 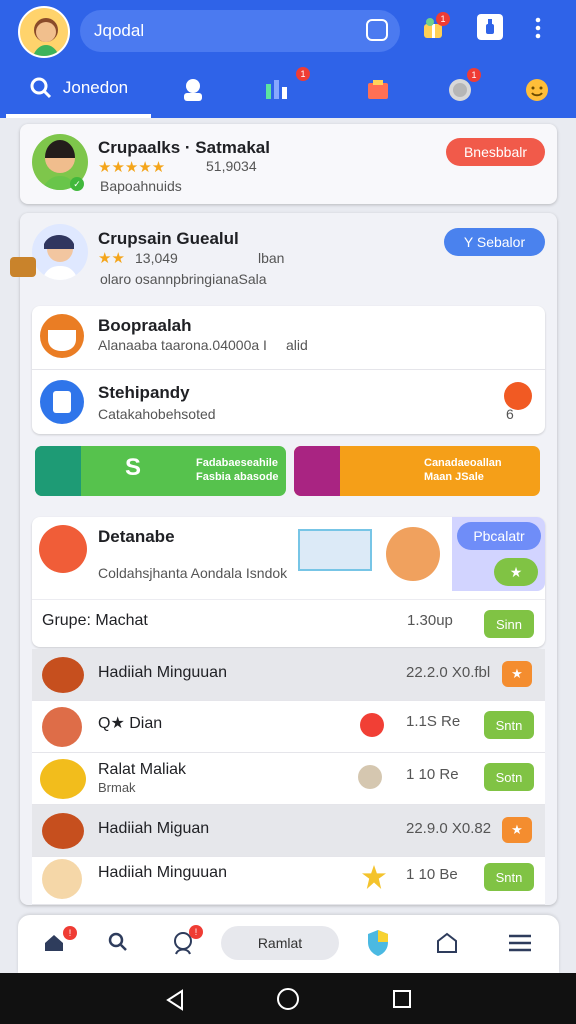 I want to click on document-icon, so click(x=62, y=402).